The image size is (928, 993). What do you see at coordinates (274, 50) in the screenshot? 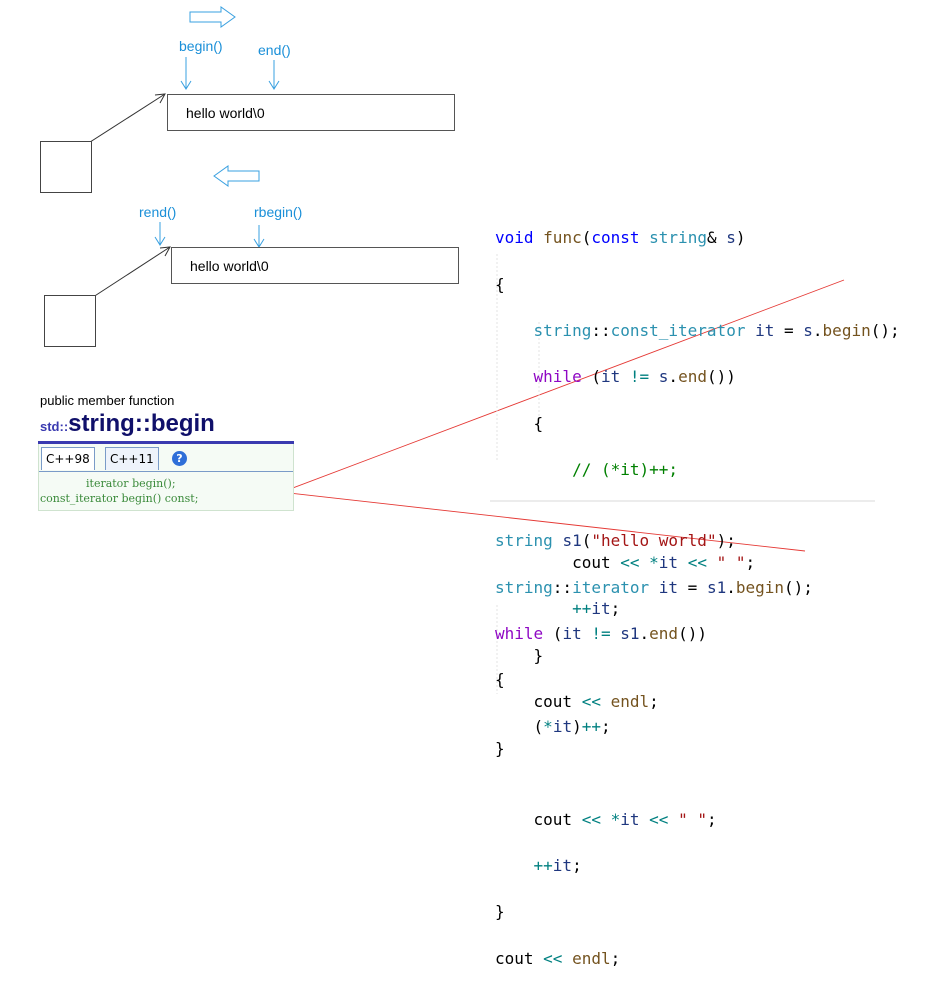
I see `end-label: end()` at bounding box center [274, 50].